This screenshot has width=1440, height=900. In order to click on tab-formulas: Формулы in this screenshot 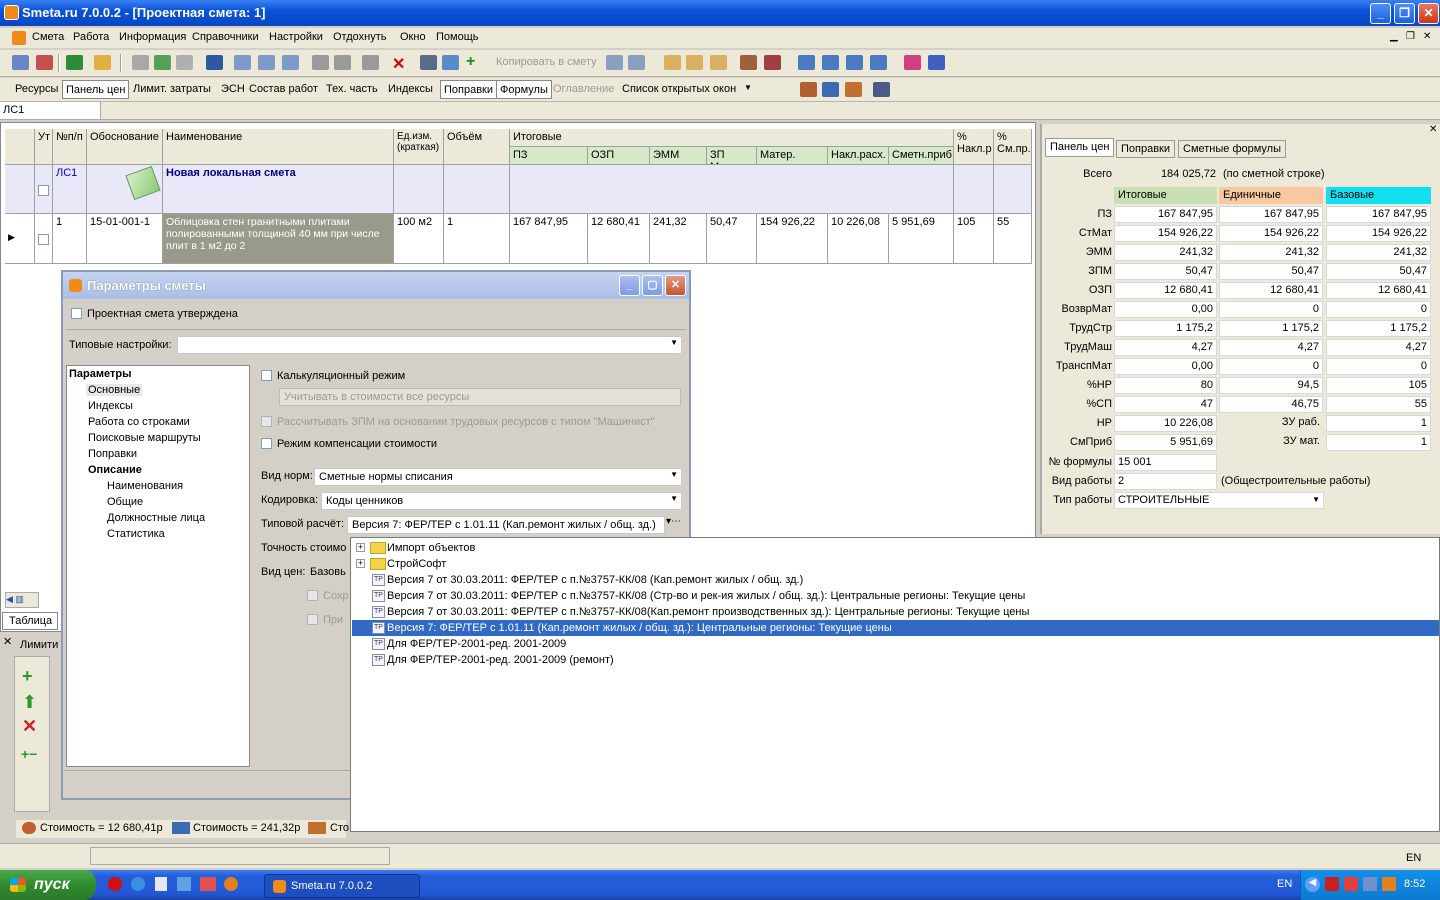, I will do `click(524, 89)`.